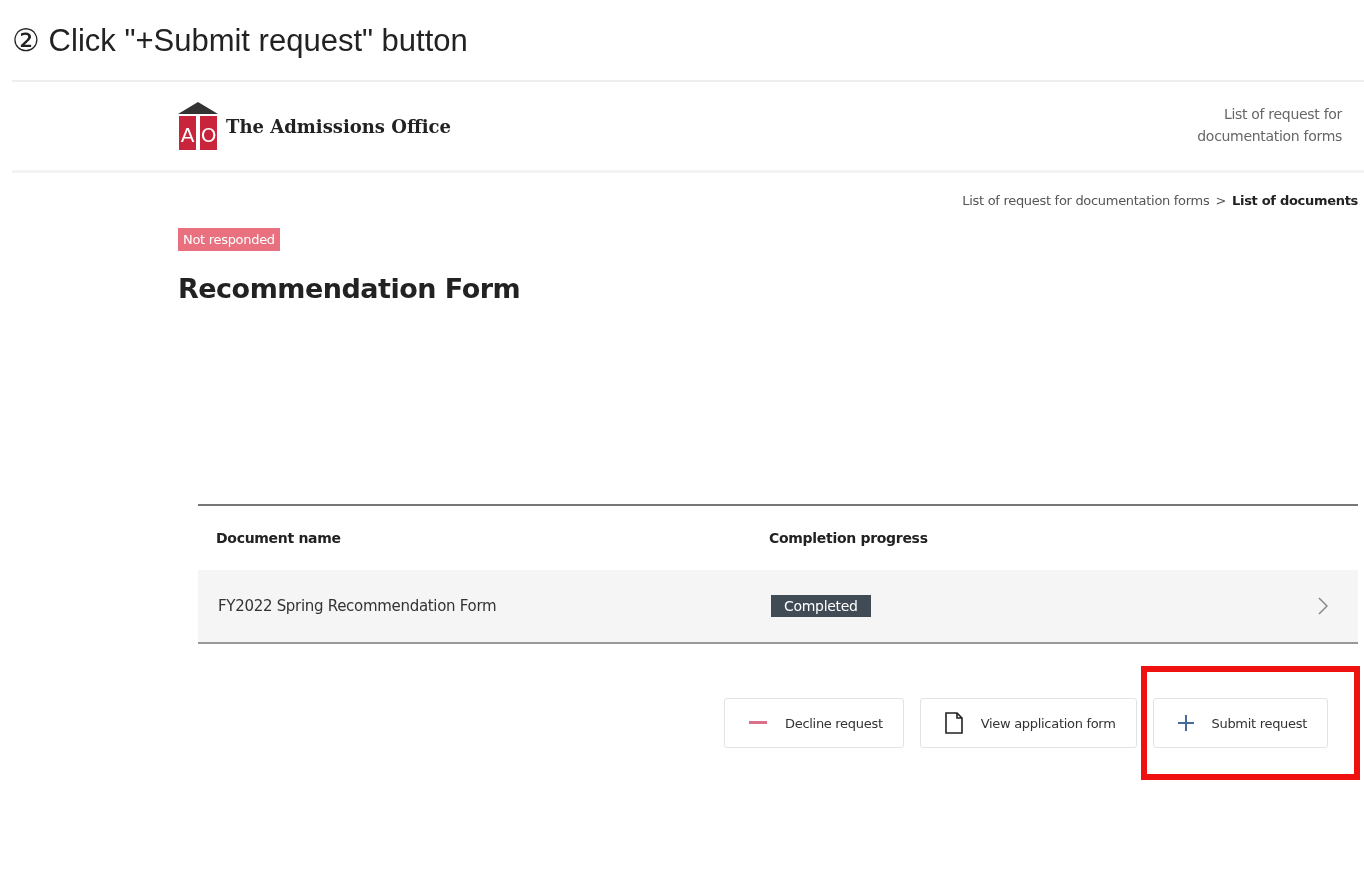 The height and width of the screenshot is (876, 1364). I want to click on brand-name: The Admissions Office, so click(338, 126).